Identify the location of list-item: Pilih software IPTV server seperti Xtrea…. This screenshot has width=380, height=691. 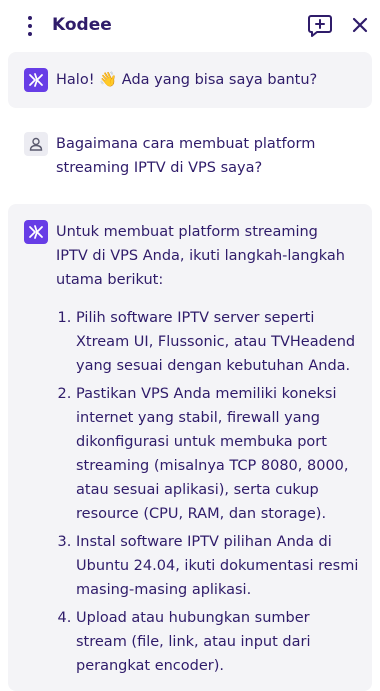
(218, 342).